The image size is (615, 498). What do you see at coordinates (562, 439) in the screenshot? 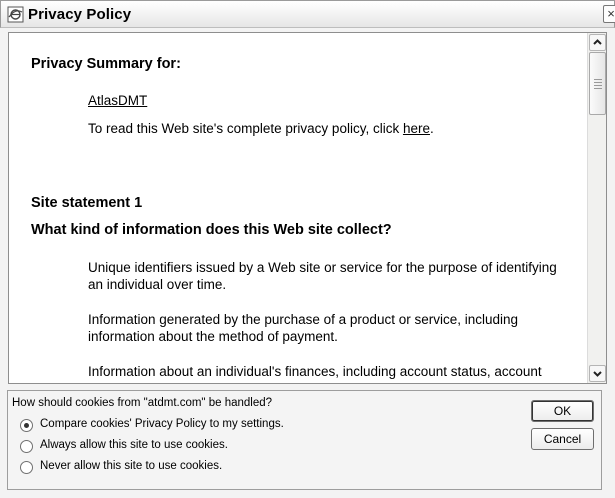
I see `cancel-button: Cancel` at bounding box center [562, 439].